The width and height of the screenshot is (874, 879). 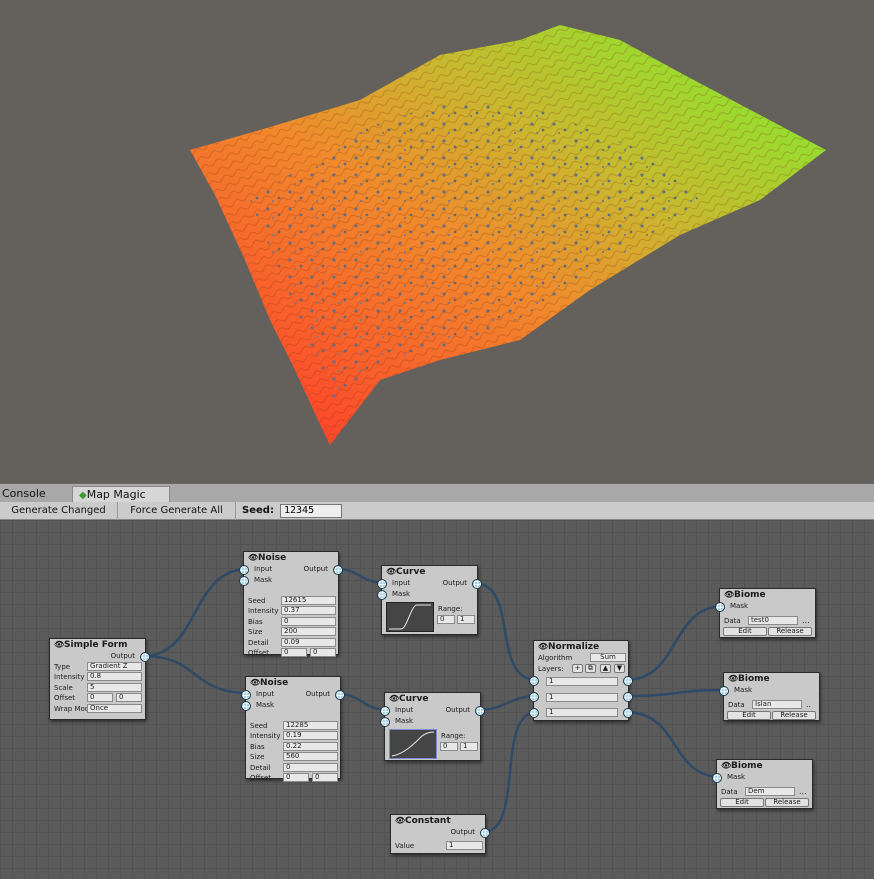 I want to click on layer-1-field: 1, so click(x=582, y=681).